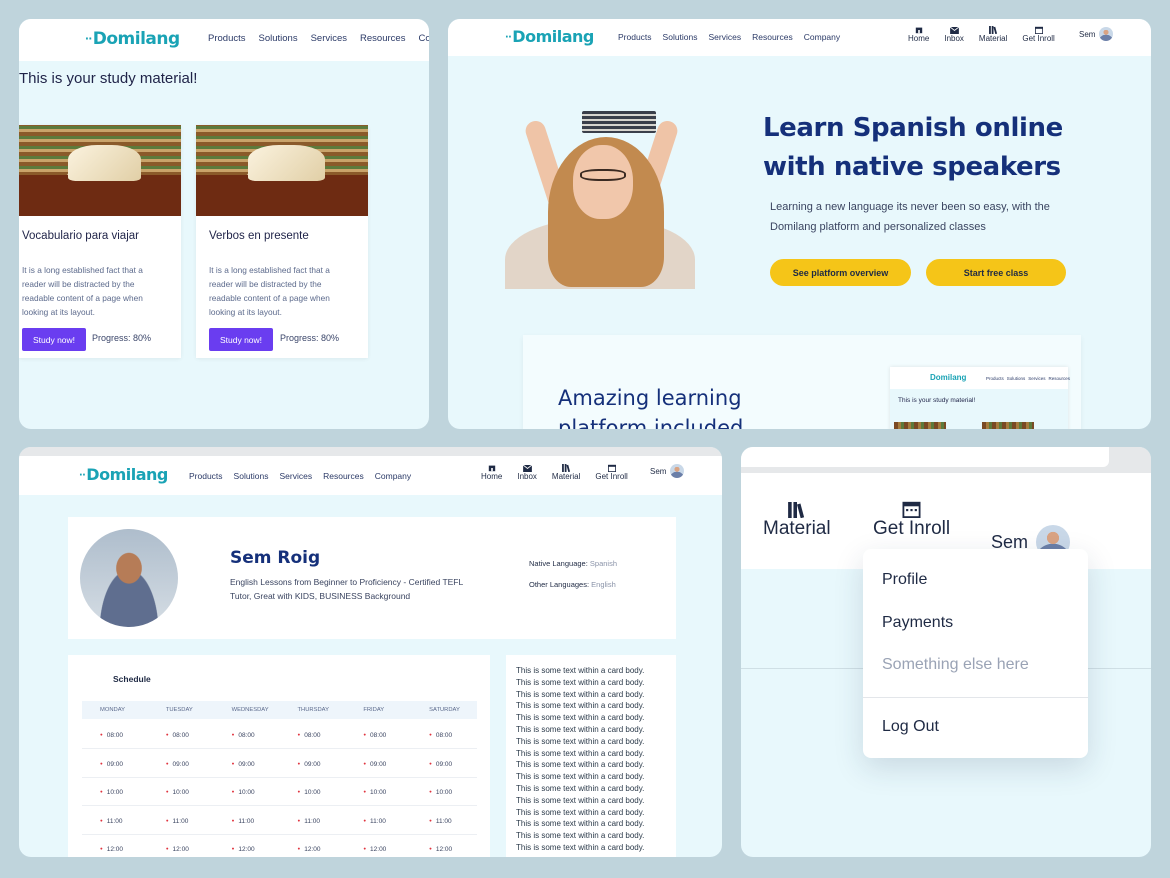 Image resolution: width=1170 pixels, height=878 pixels. Describe the element at coordinates (955, 665) in the screenshot. I see `menu-item-something-else: Something else here` at that location.